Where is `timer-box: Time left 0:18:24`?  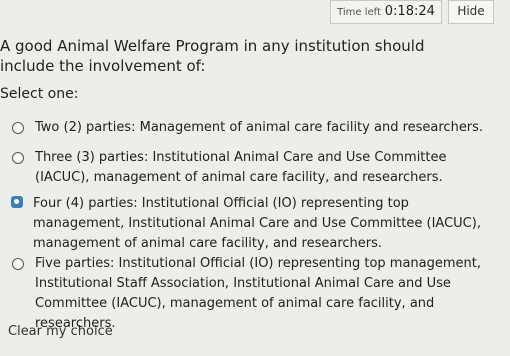 timer-box: Time left 0:18:24 is located at coordinates (386, 12).